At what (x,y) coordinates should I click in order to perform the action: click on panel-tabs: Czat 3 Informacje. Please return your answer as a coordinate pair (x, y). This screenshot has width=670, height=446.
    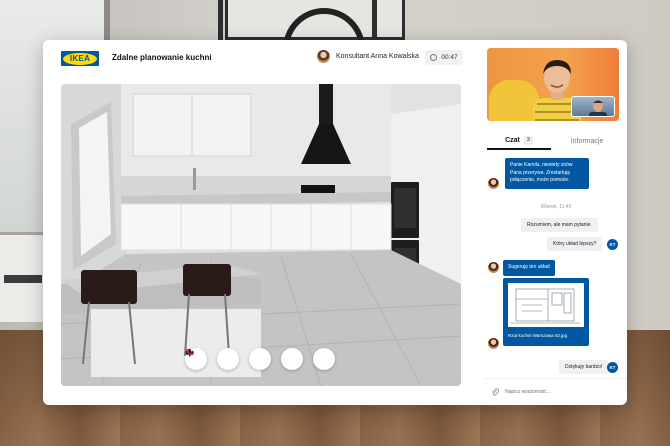
    Looking at the image, I should click on (555, 141).